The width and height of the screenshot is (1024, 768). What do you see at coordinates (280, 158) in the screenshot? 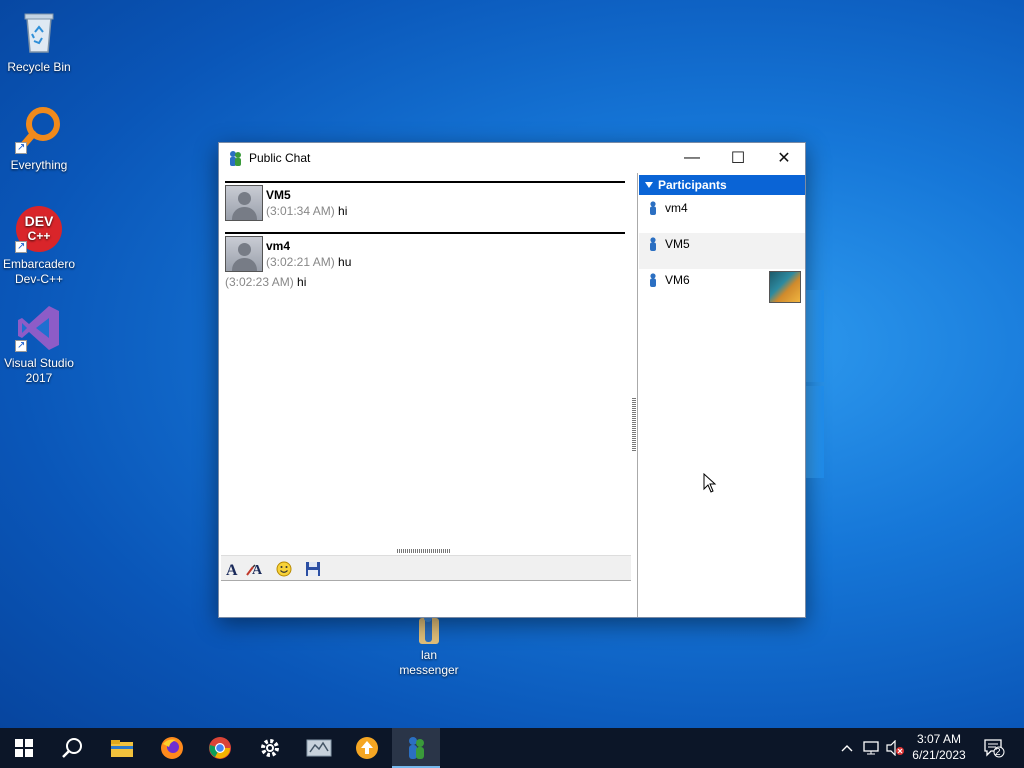
I see `window-title: Public Chat` at bounding box center [280, 158].